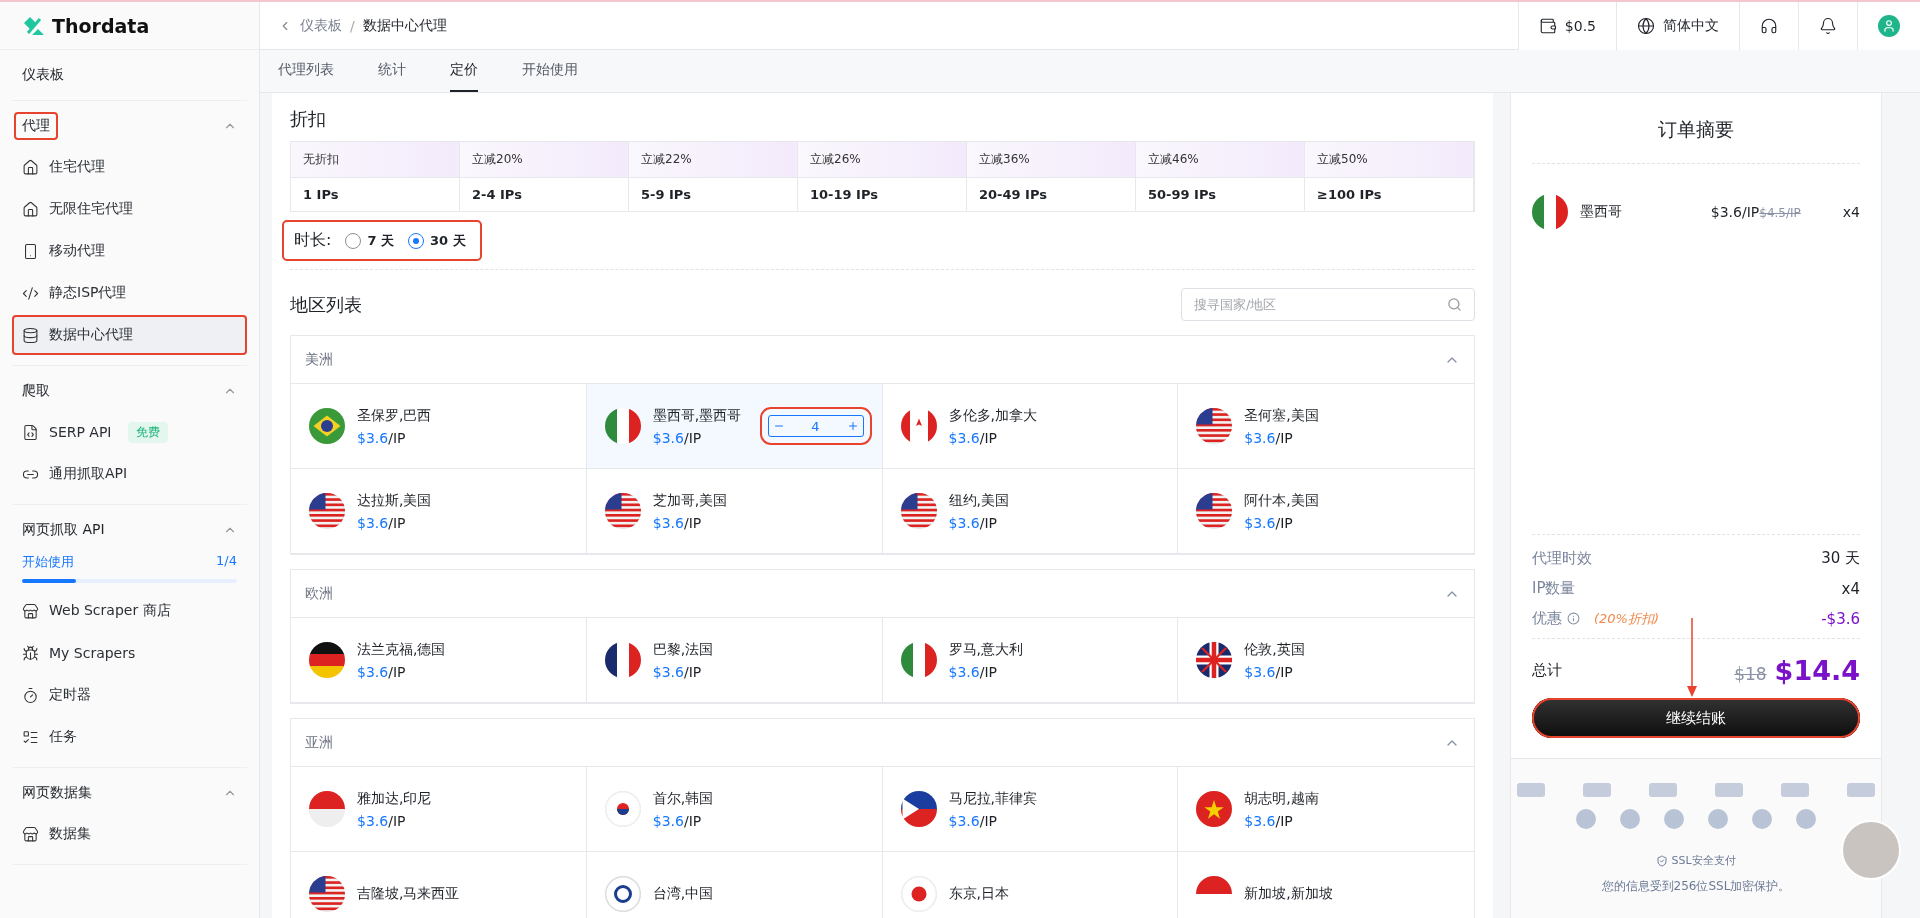 The width and height of the screenshot is (1920, 918). Describe the element at coordinates (306, 71) in the screenshot. I see `tab: 代理列表` at that location.